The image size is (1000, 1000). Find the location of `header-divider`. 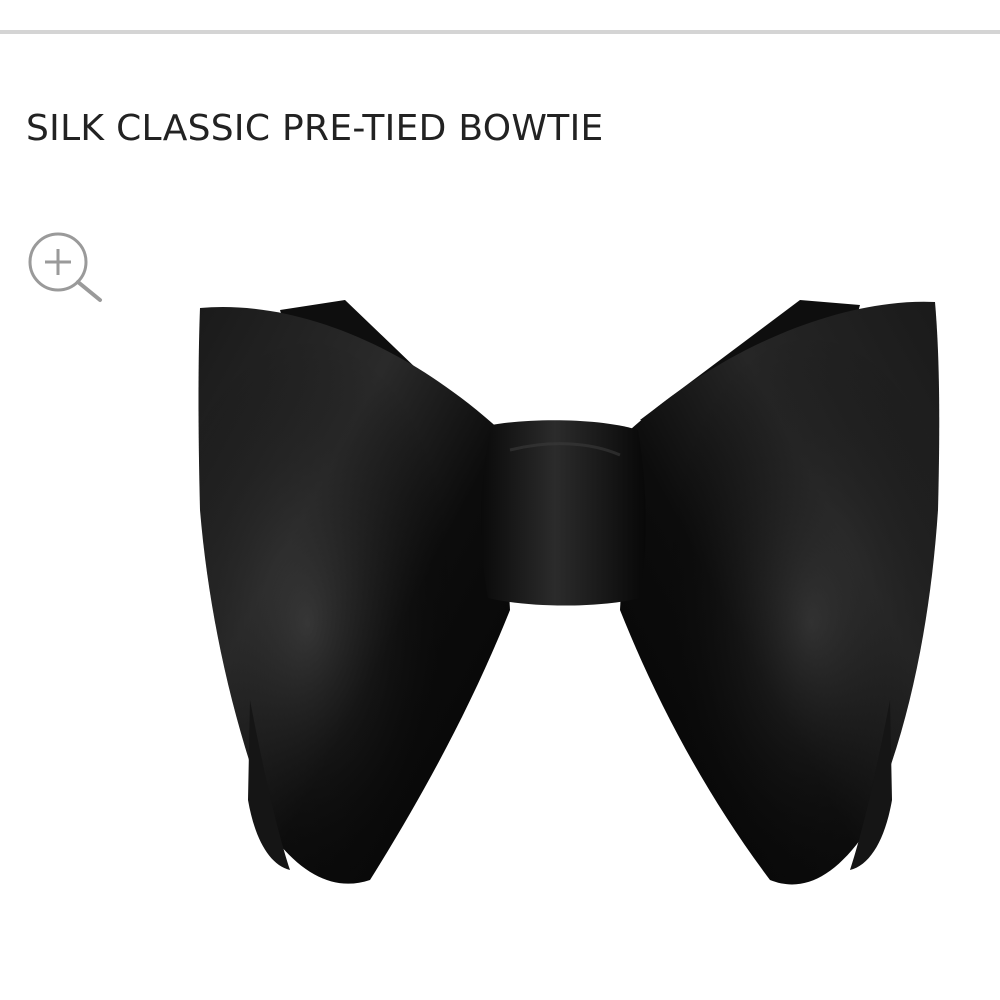

header-divider is located at coordinates (500, 32).